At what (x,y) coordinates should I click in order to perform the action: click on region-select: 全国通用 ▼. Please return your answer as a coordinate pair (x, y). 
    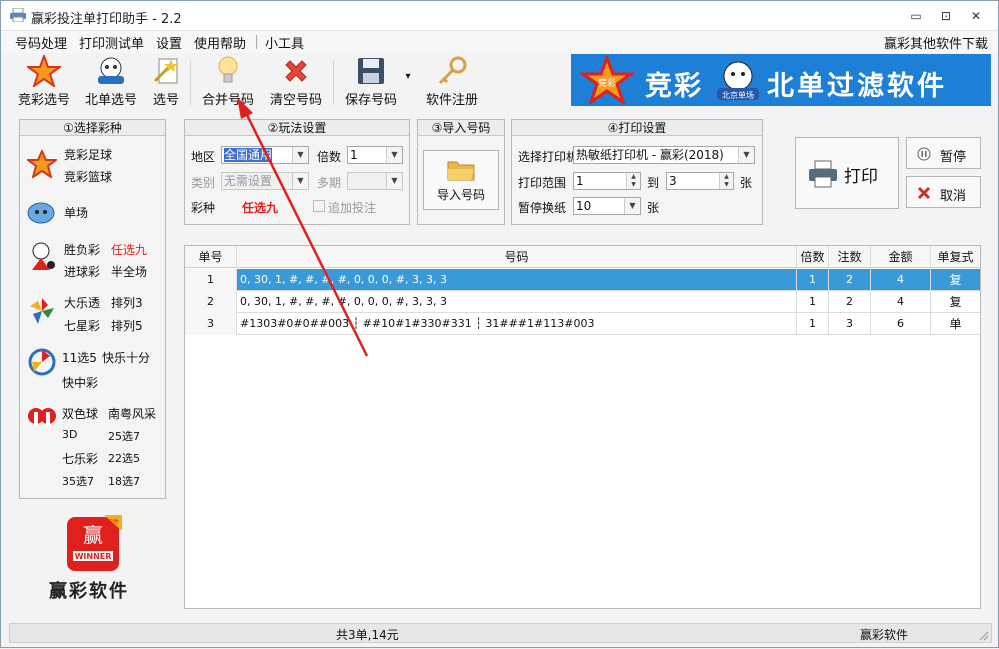
    Looking at the image, I should click on (265, 155).